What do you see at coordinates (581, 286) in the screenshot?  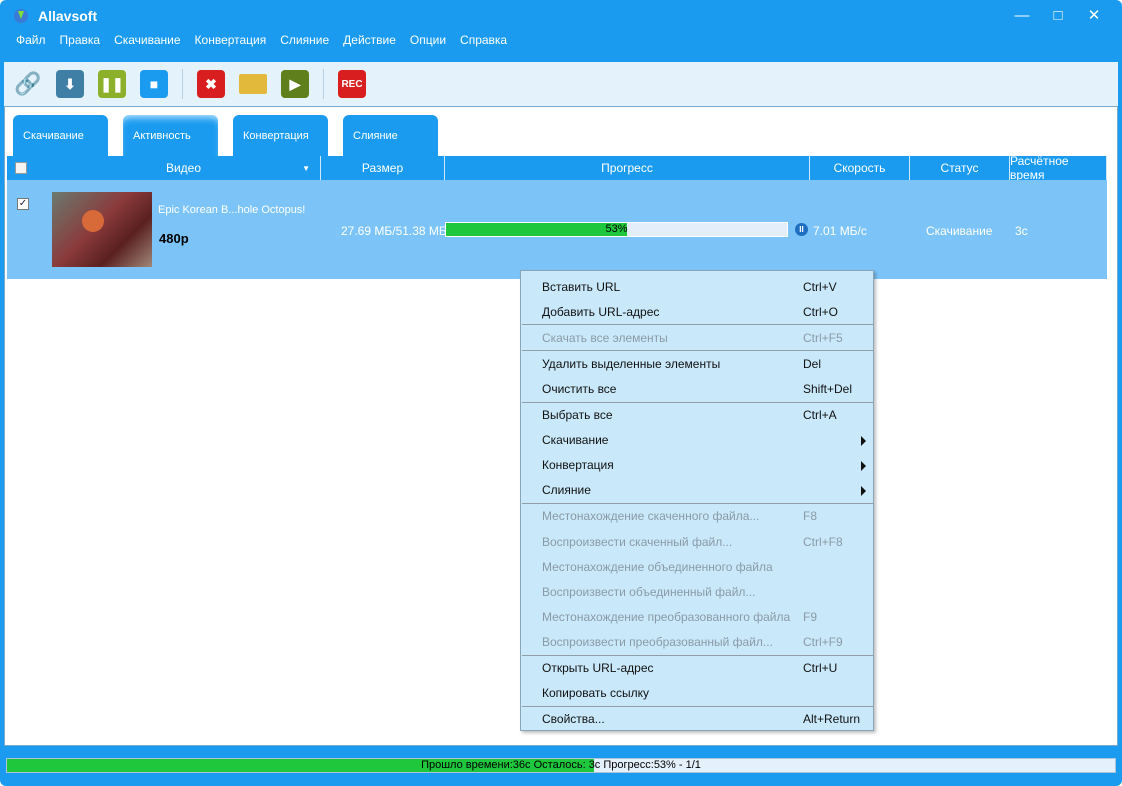 I see `menu-item-label: Вставить URL` at bounding box center [581, 286].